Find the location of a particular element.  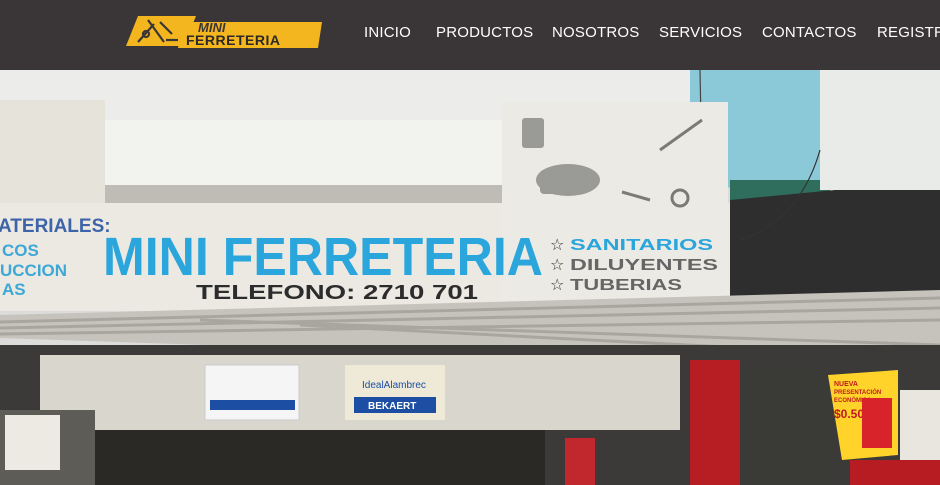

sign-service-2: DILUYENTES is located at coordinates (644, 265).